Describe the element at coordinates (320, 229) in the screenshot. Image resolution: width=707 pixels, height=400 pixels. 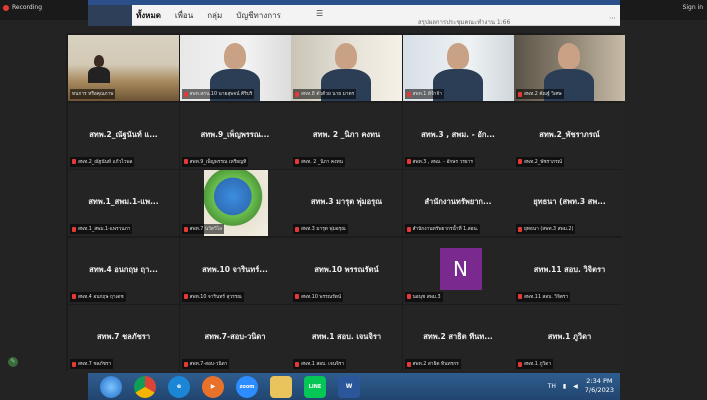
I see `participant-label: สพท.3 มารุต พุ่มอรุณ` at that location.